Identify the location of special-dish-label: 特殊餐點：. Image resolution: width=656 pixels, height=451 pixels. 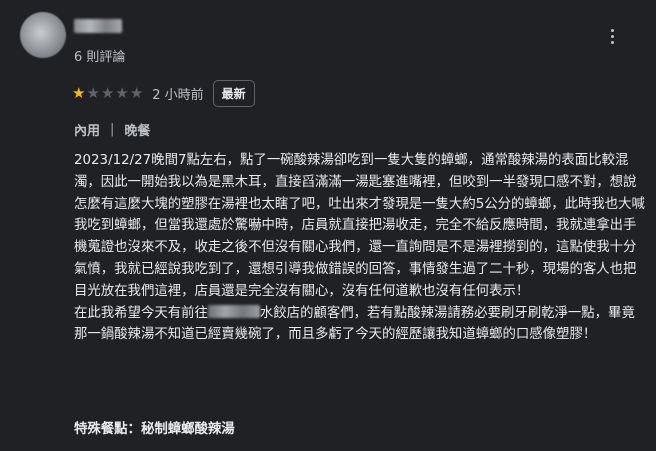
(107, 429).